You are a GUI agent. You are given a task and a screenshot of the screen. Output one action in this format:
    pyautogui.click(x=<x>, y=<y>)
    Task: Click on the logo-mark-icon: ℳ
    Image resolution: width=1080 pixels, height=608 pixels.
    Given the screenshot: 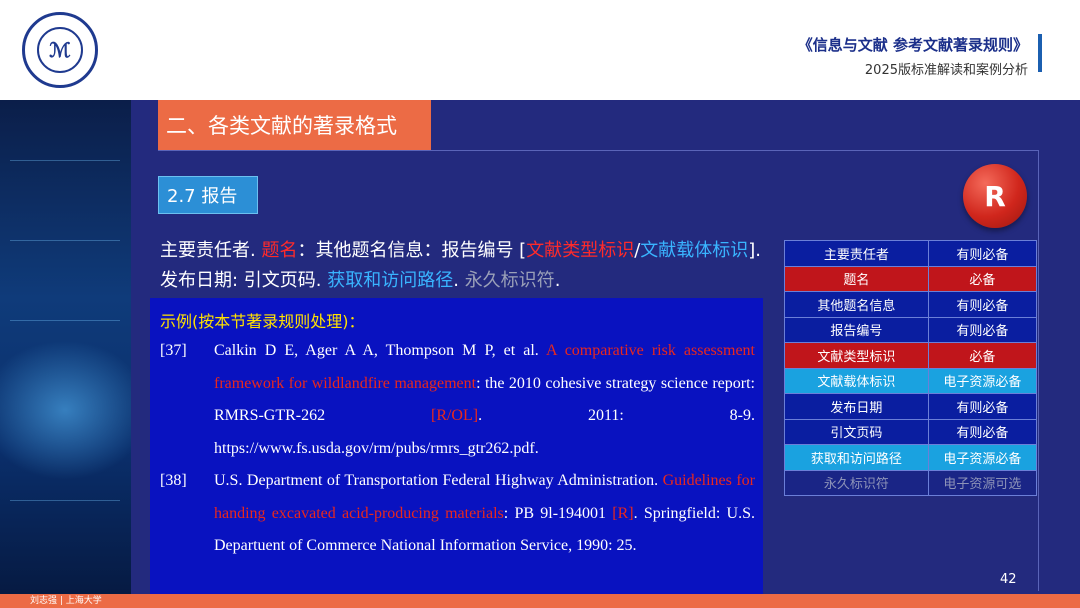 What is the action you would take?
    pyautogui.click(x=60, y=50)
    